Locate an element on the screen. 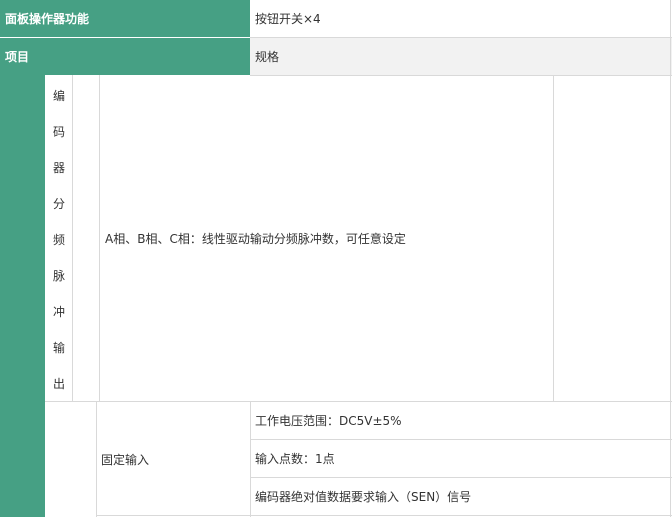 The image size is (672, 517). fixed-input-label-text: 固定输入 is located at coordinates (125, 459).